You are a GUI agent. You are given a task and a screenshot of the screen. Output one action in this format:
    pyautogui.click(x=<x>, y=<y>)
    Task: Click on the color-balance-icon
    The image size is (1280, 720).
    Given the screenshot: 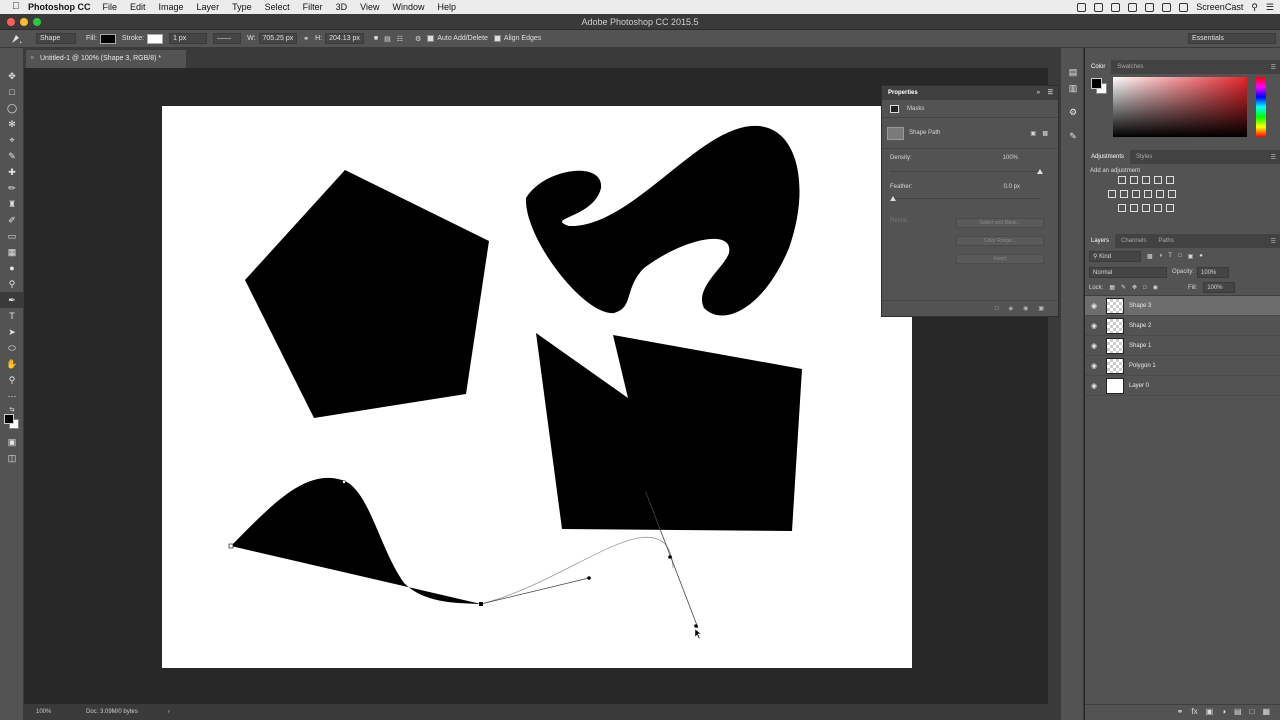 What is the action you would take?
    pyautogui.click(x=1124, y=194)
    